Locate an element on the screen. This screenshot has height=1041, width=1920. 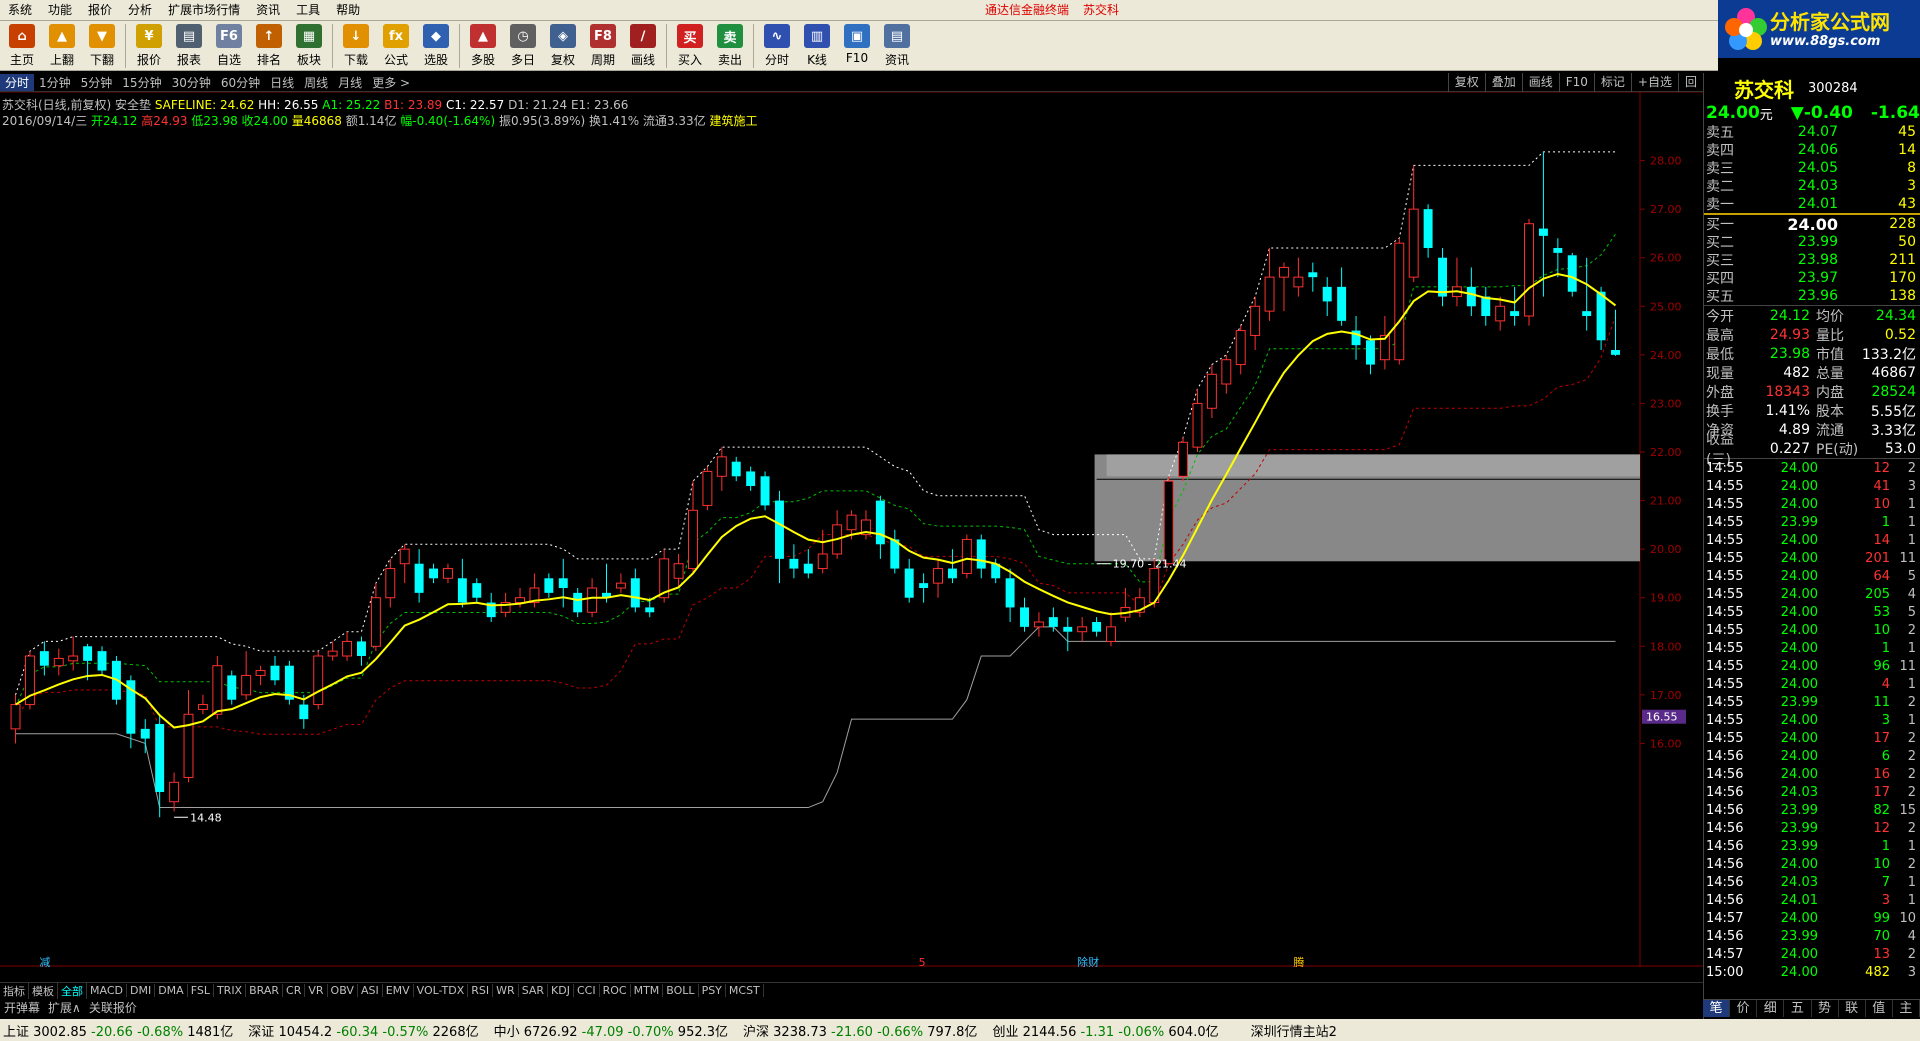
toolbar-icon: ∿ is located at coordinates (777, 36).